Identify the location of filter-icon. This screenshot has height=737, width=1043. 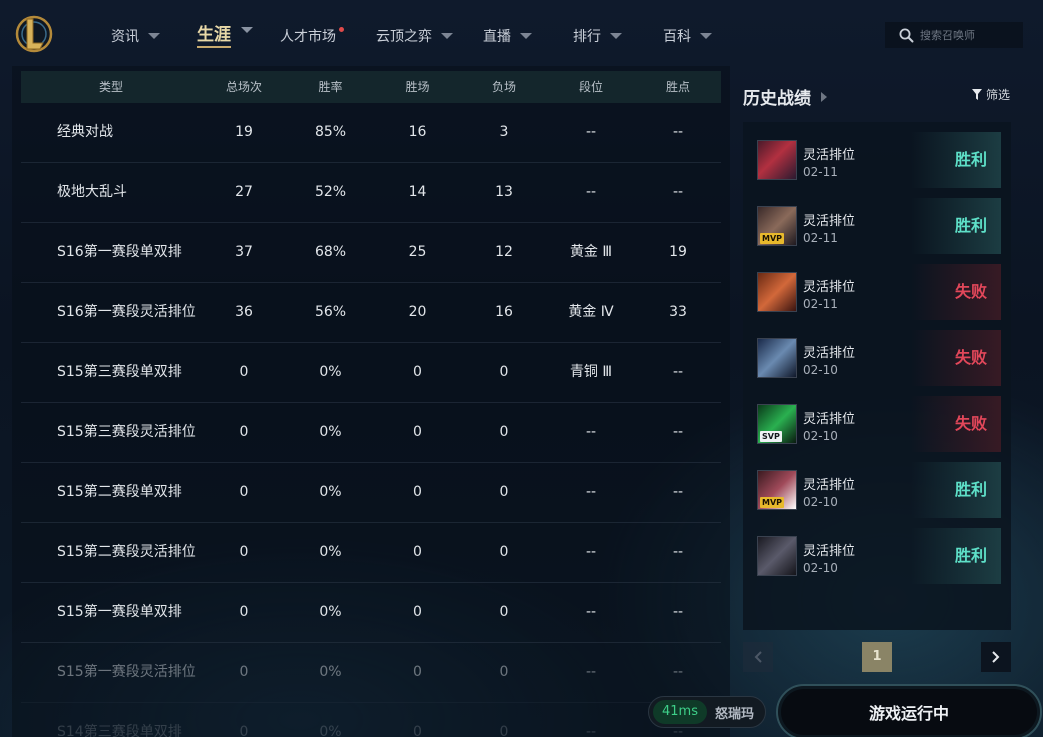
(977, 94).